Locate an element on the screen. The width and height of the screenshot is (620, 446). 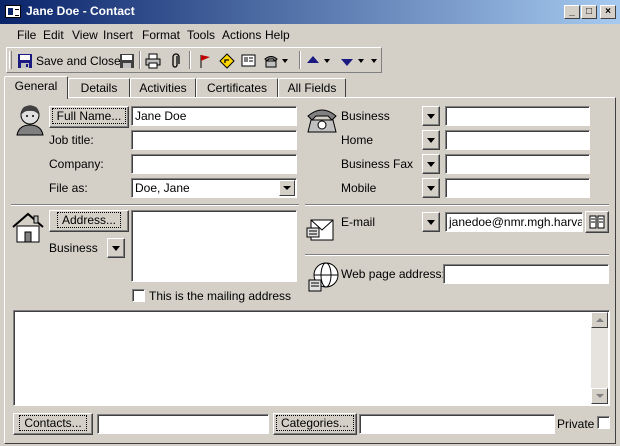
phone-home-label: Home is located at coordinates (357, 140).